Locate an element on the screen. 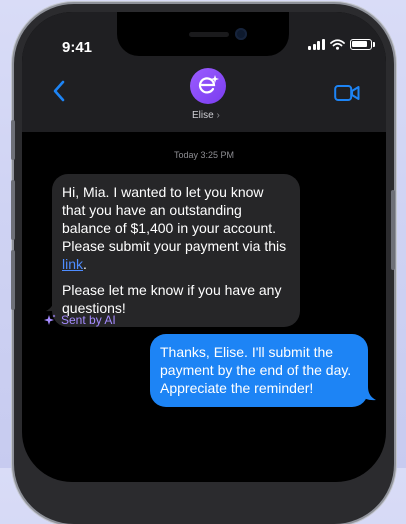  ai-sparkle-icon is located at coordinates (50, 319).